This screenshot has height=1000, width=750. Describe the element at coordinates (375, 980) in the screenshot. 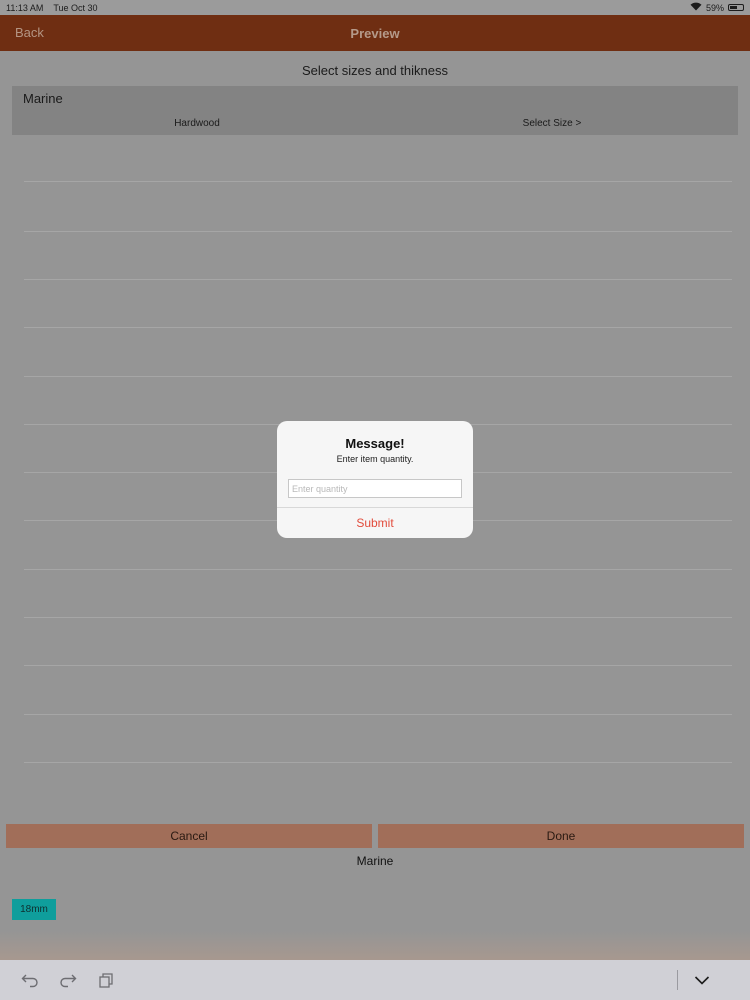

I see `keyboard-toolbar` at that location.